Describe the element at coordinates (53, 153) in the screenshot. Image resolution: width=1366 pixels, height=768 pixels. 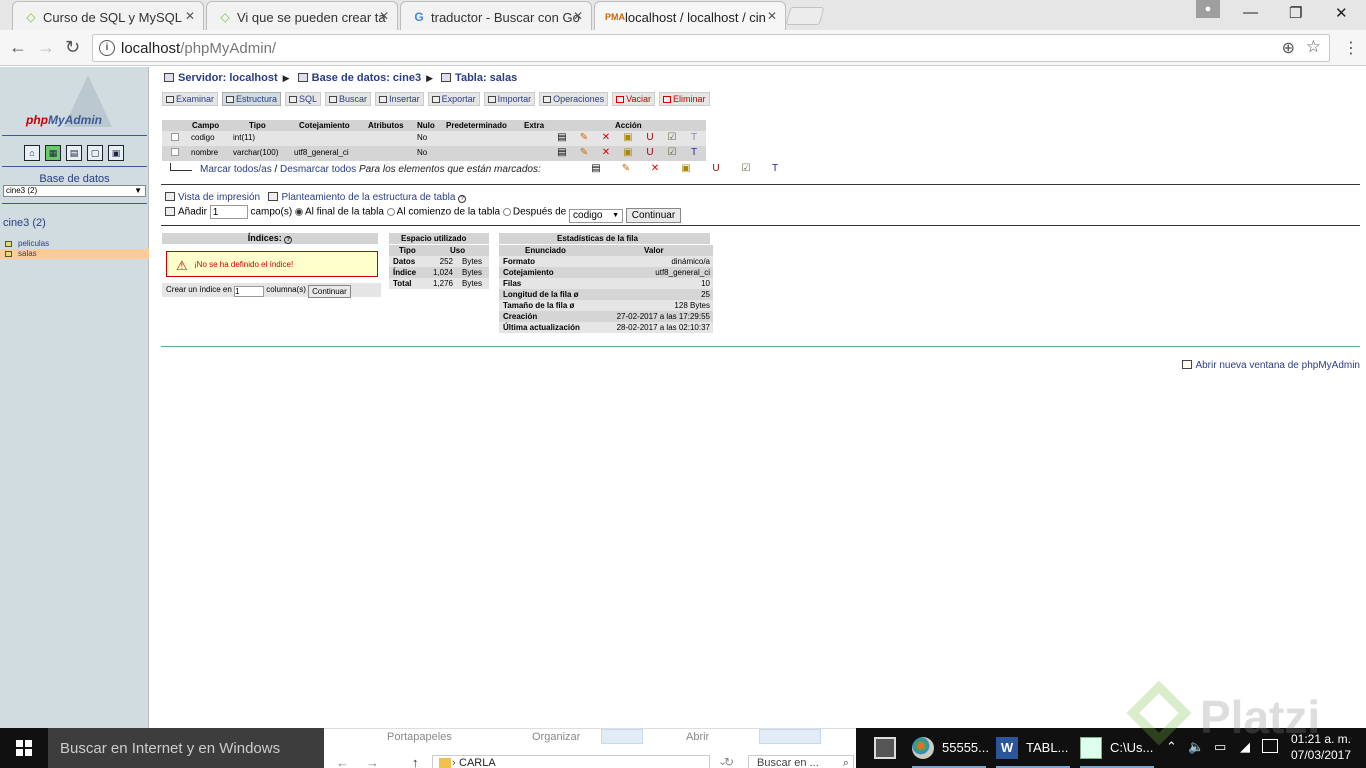
I see `query-window-icon: ▦` at that location.